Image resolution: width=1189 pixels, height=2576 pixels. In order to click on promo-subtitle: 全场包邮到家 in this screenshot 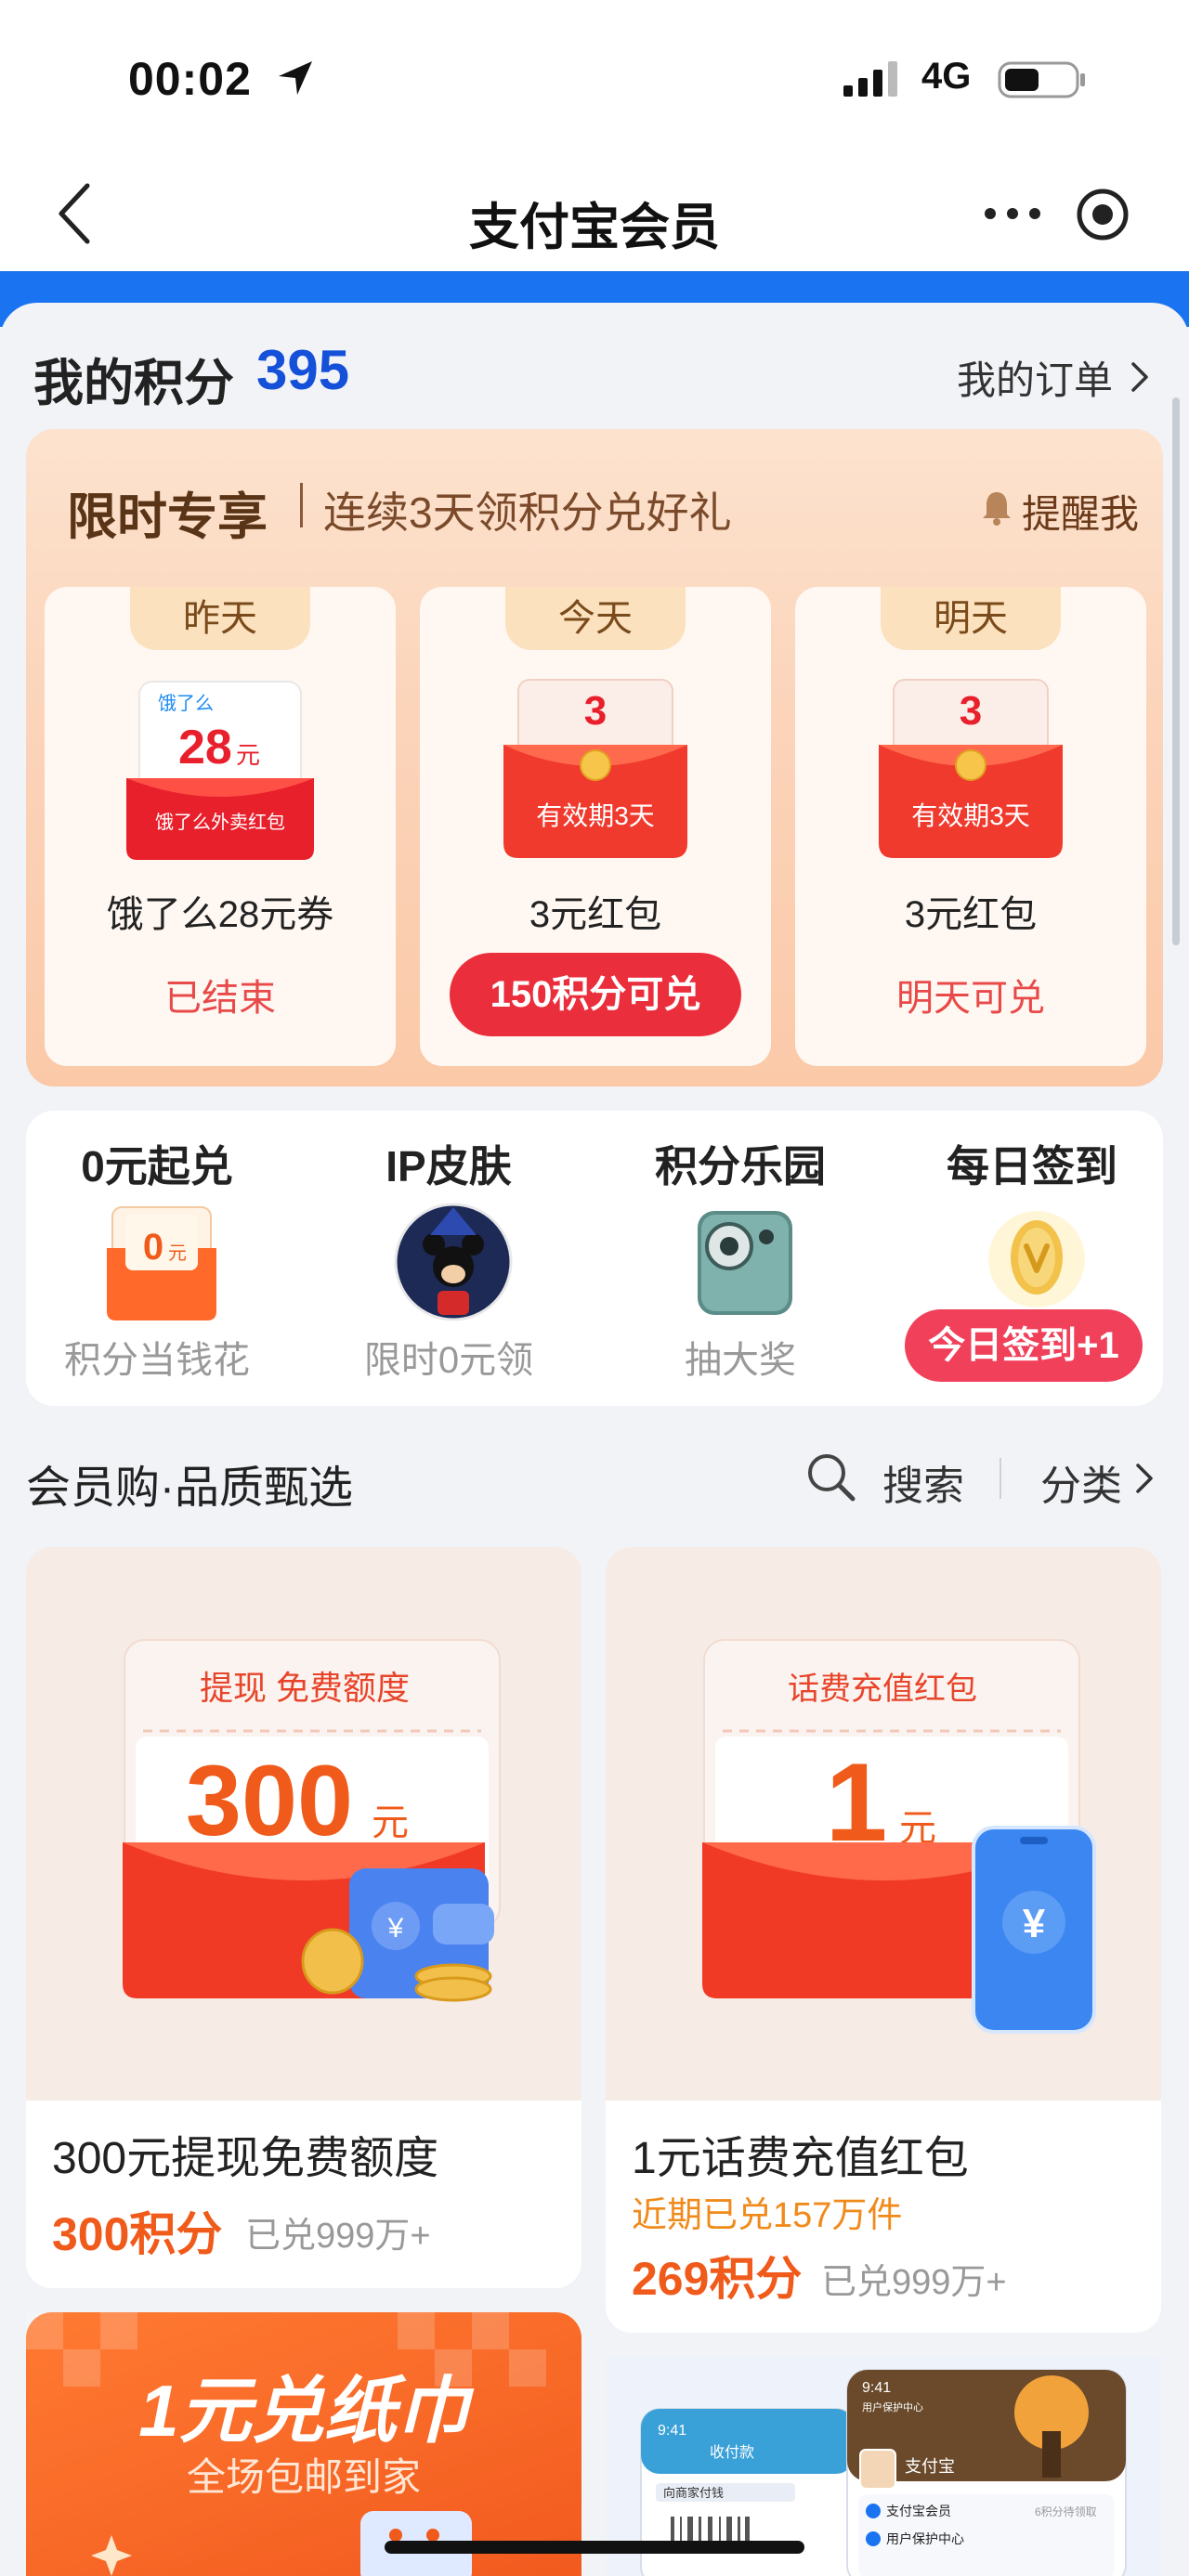, I will do `click(304, 2477)`.